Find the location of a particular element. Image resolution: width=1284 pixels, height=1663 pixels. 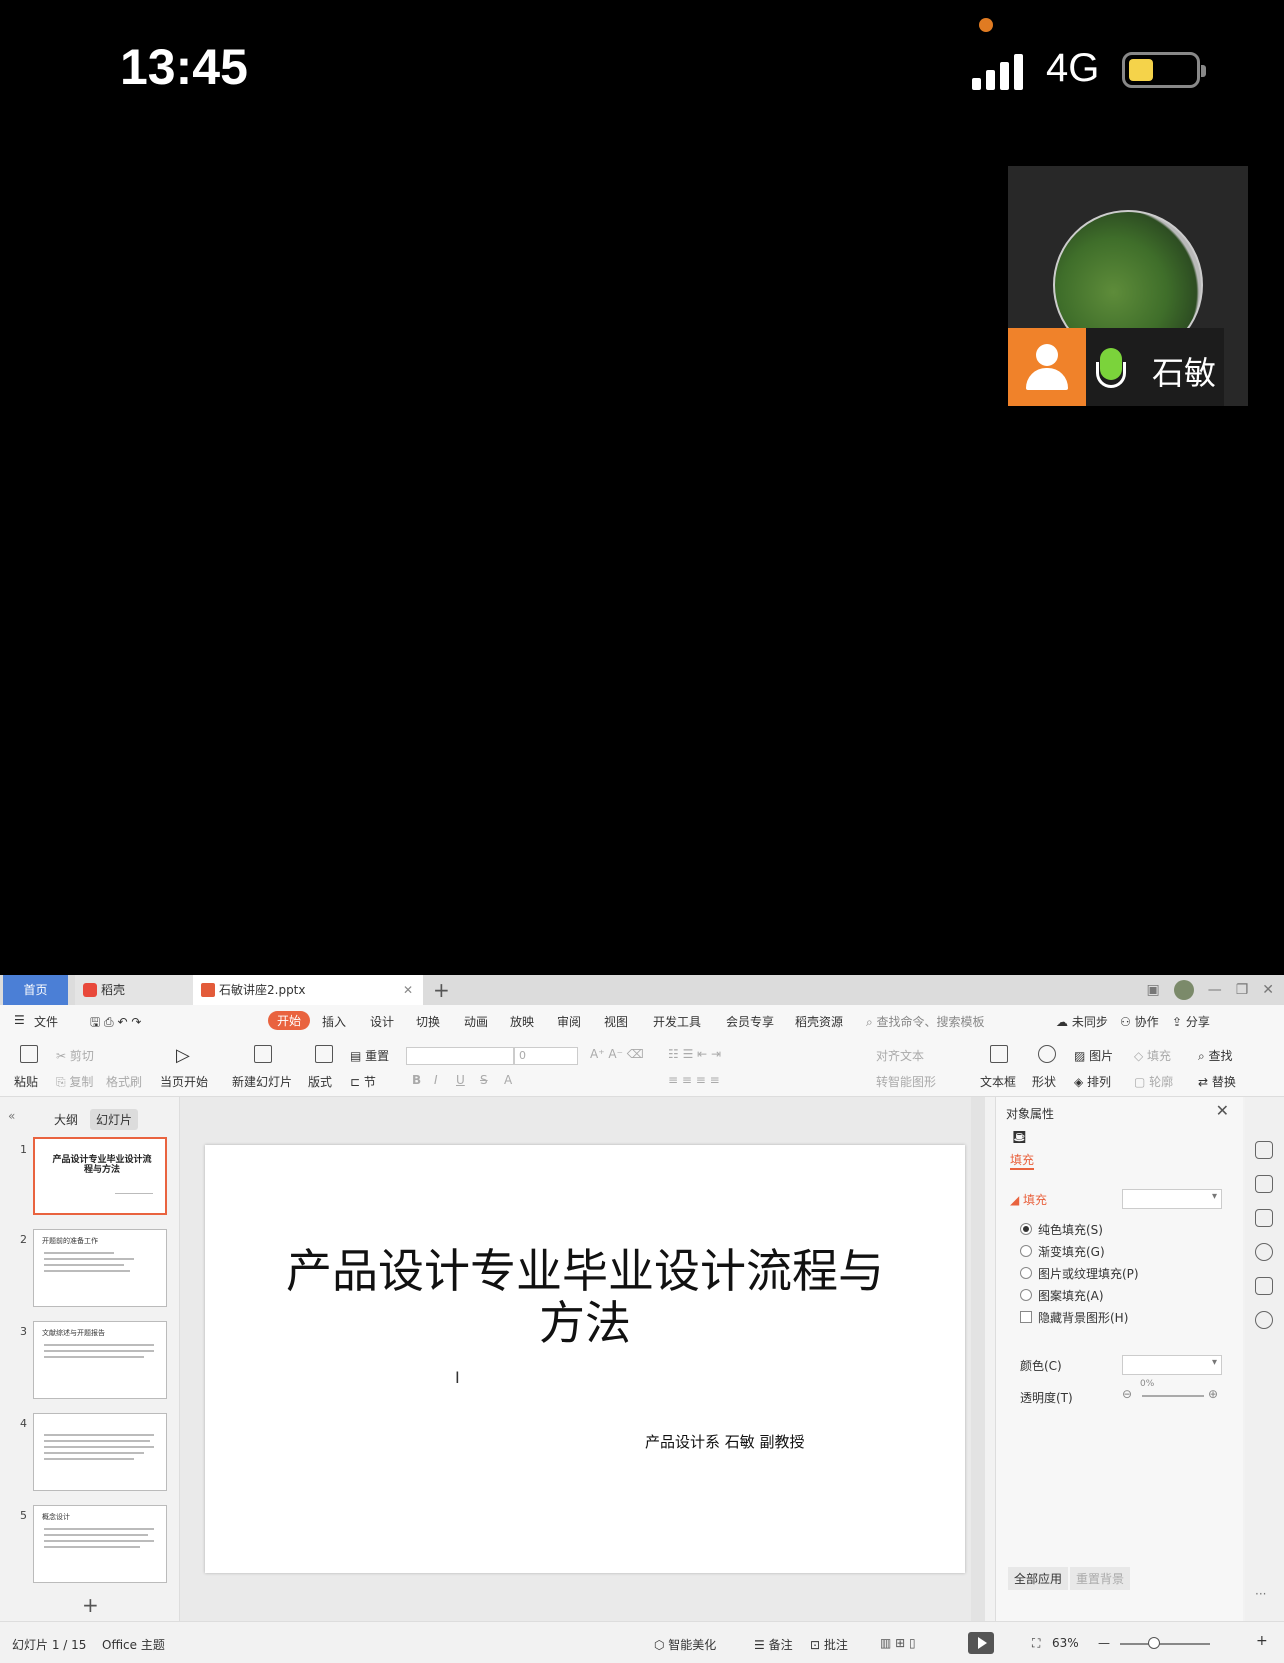

pattern-fill-radio is located at coordinates (1026, 1295).